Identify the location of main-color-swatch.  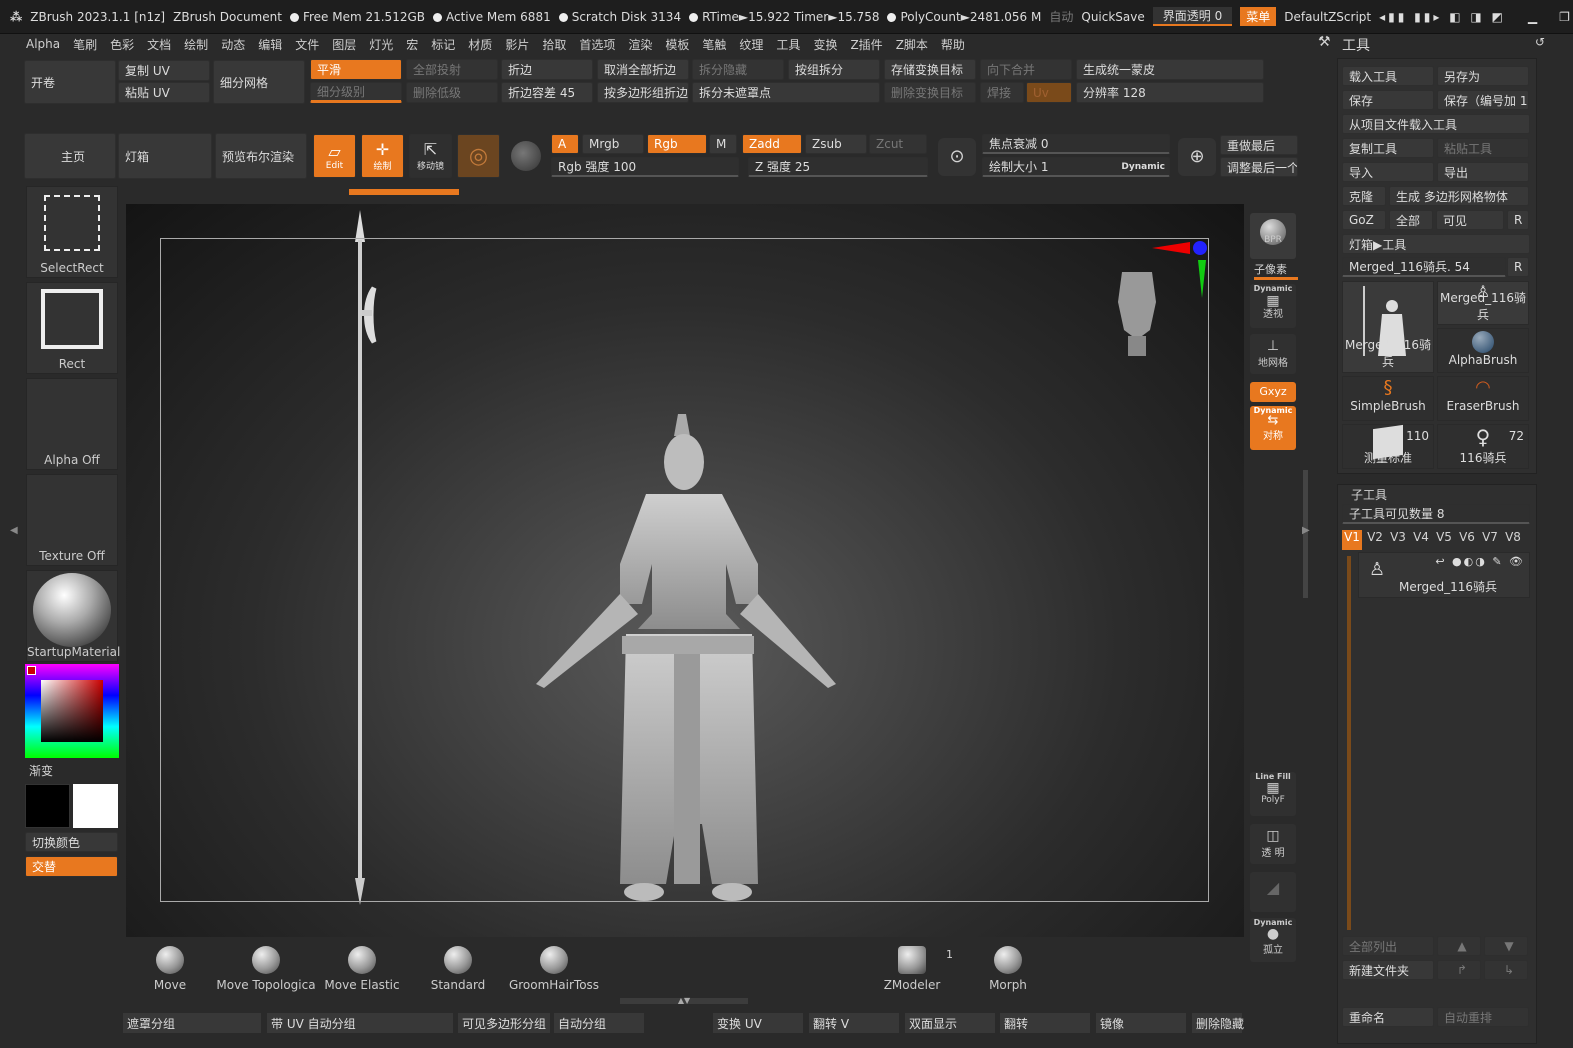
(47, 806).